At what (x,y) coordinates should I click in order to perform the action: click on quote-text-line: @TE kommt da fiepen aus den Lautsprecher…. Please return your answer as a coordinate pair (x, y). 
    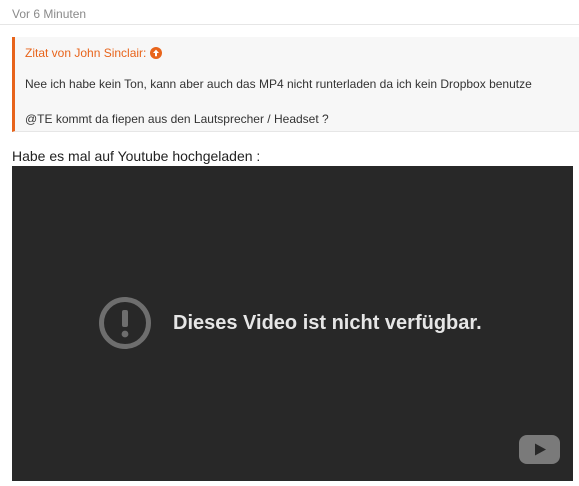
    Looking at the image, I should click on (177, 119).